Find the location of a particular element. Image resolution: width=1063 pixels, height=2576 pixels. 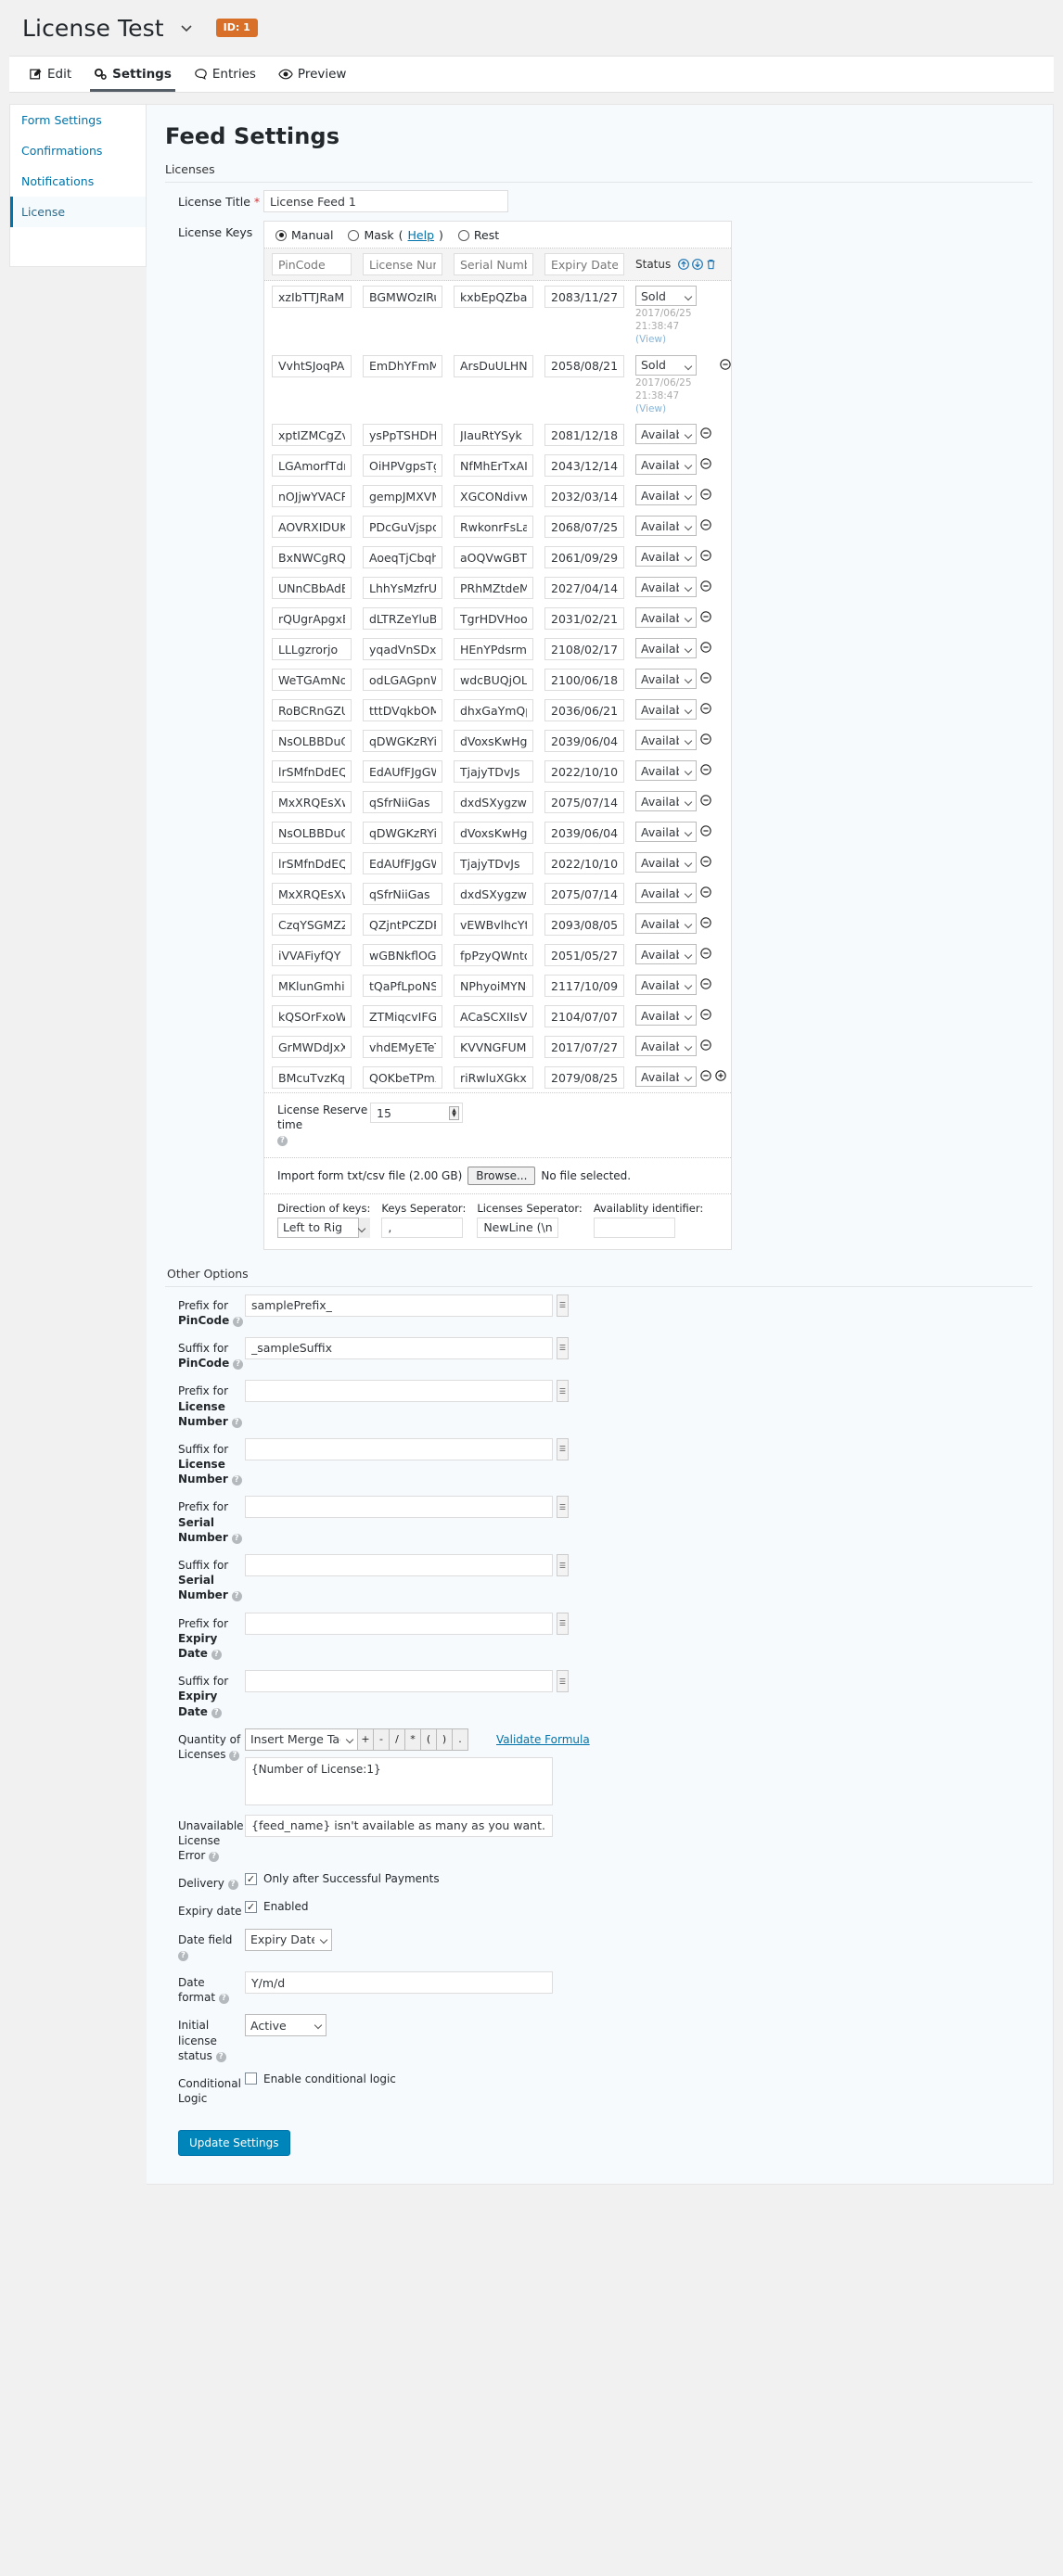

formula-textarea: {Number of License:1} is located at coordinates (399, 1780).